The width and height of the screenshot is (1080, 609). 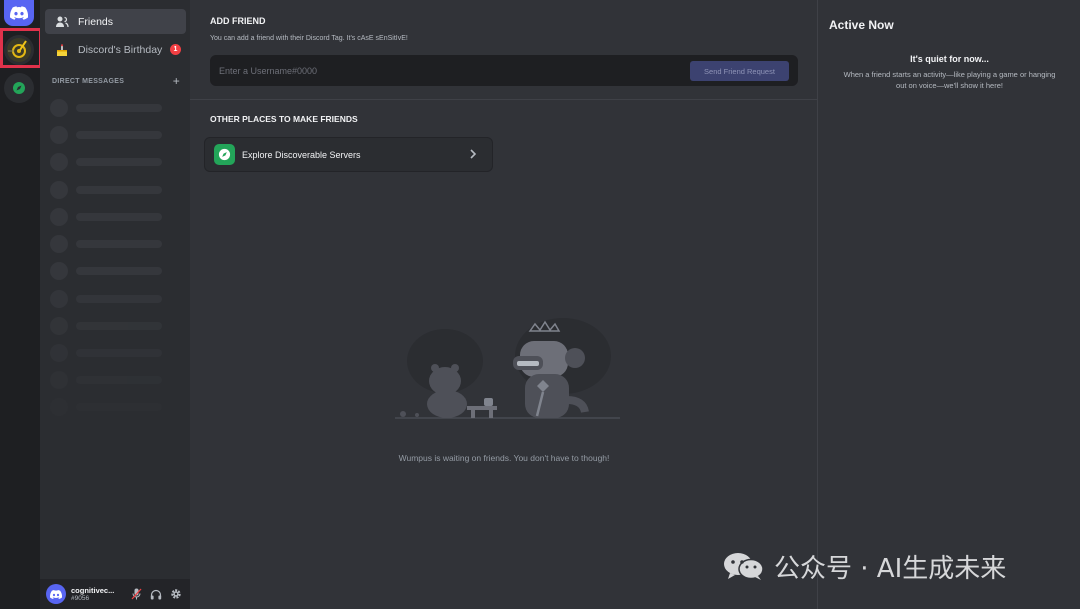 What do you see at coordinates (238, 21) in the screenshot?
I see `add-friend-title: ADD FRIEND` at bounding box center [238, 21].